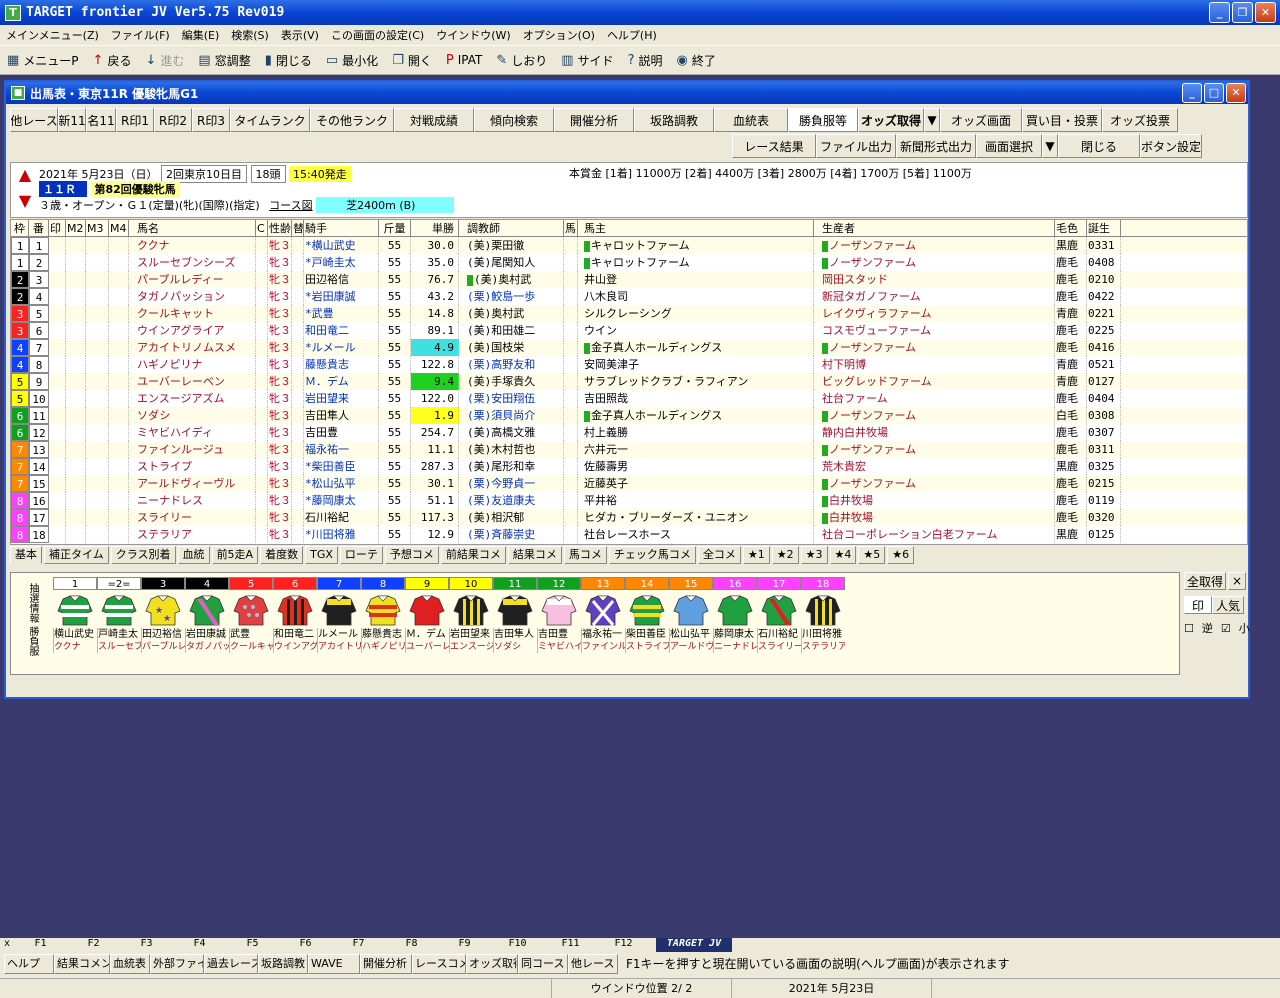 The image size is (1280, 998). I want to click on silk-column: 15 松山弘平アールドヴィーヴル, so click(691, 622).